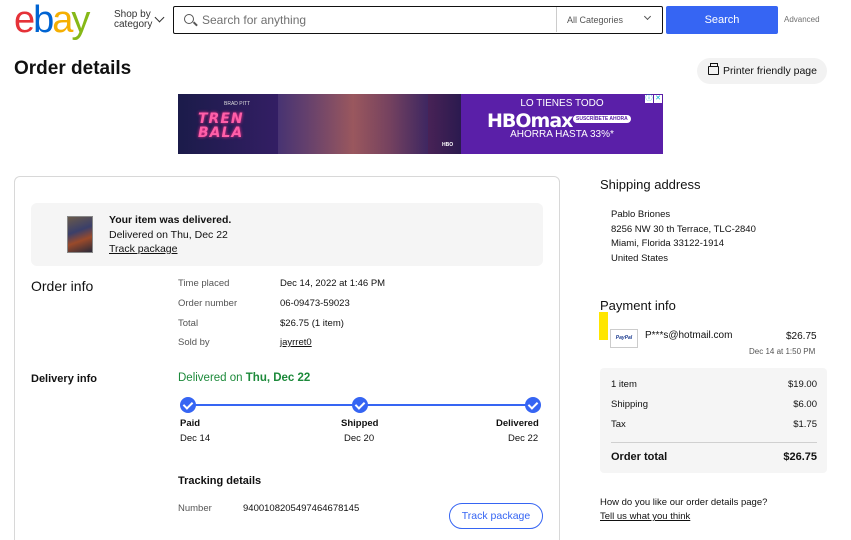 The height and width of the screenshot is (540, 851). I want to click on item-thumbnail, so click(80, 234).